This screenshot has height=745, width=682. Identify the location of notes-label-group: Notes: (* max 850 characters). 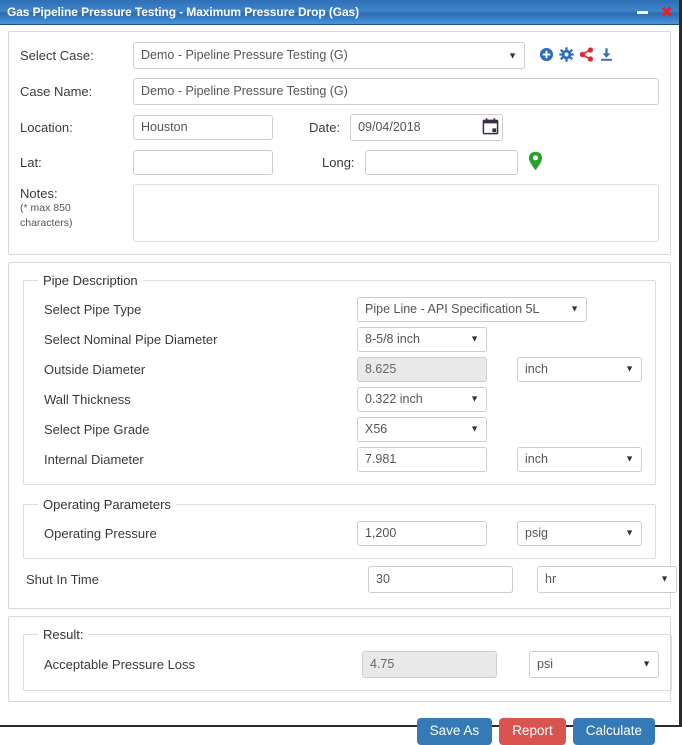
(76, 207).